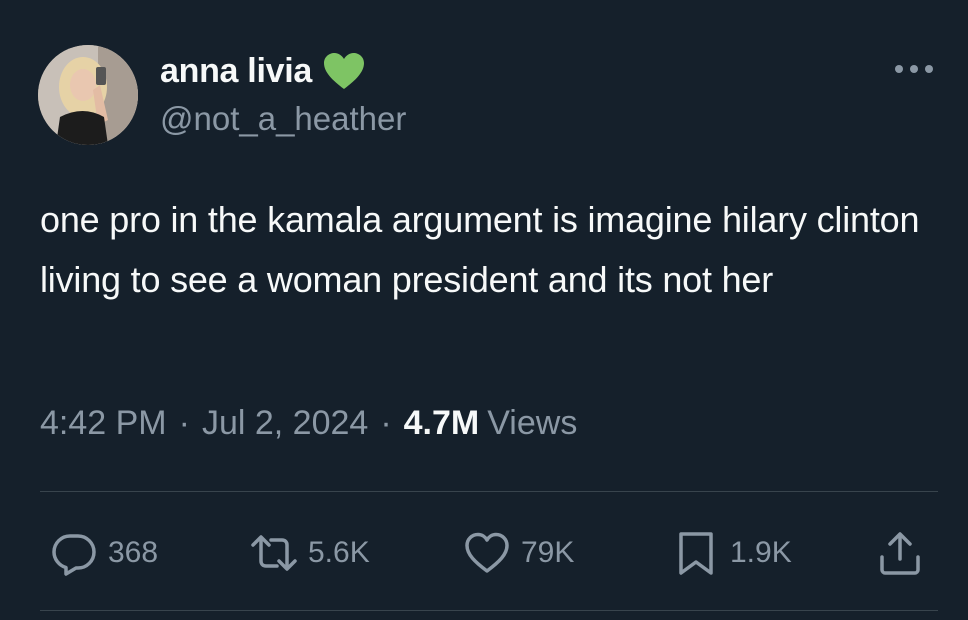  I want to click on bookmark-button: 1.9K, so click(732, 553).